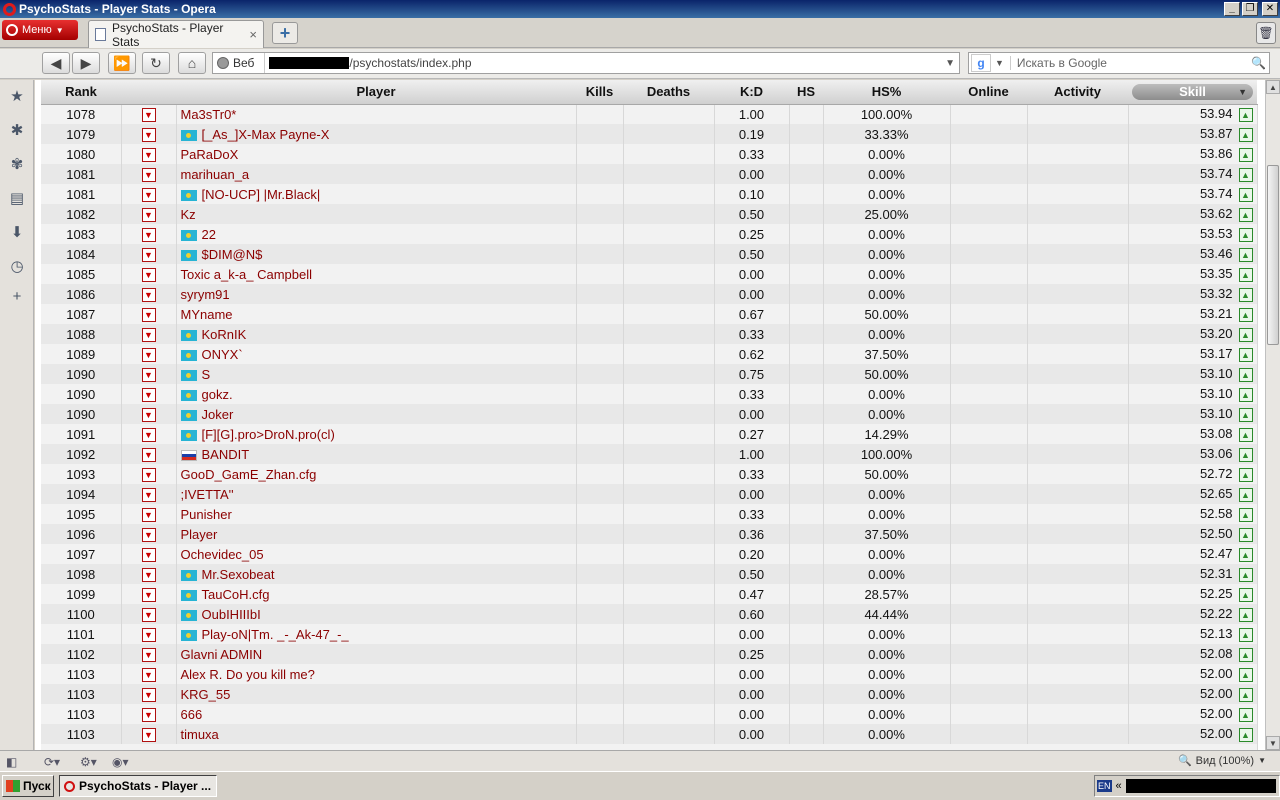 The width and height of the screenshot is (1280, 800). I want to click on player-cell: [_As_]X-Max Payne-X, so click(376, 134).